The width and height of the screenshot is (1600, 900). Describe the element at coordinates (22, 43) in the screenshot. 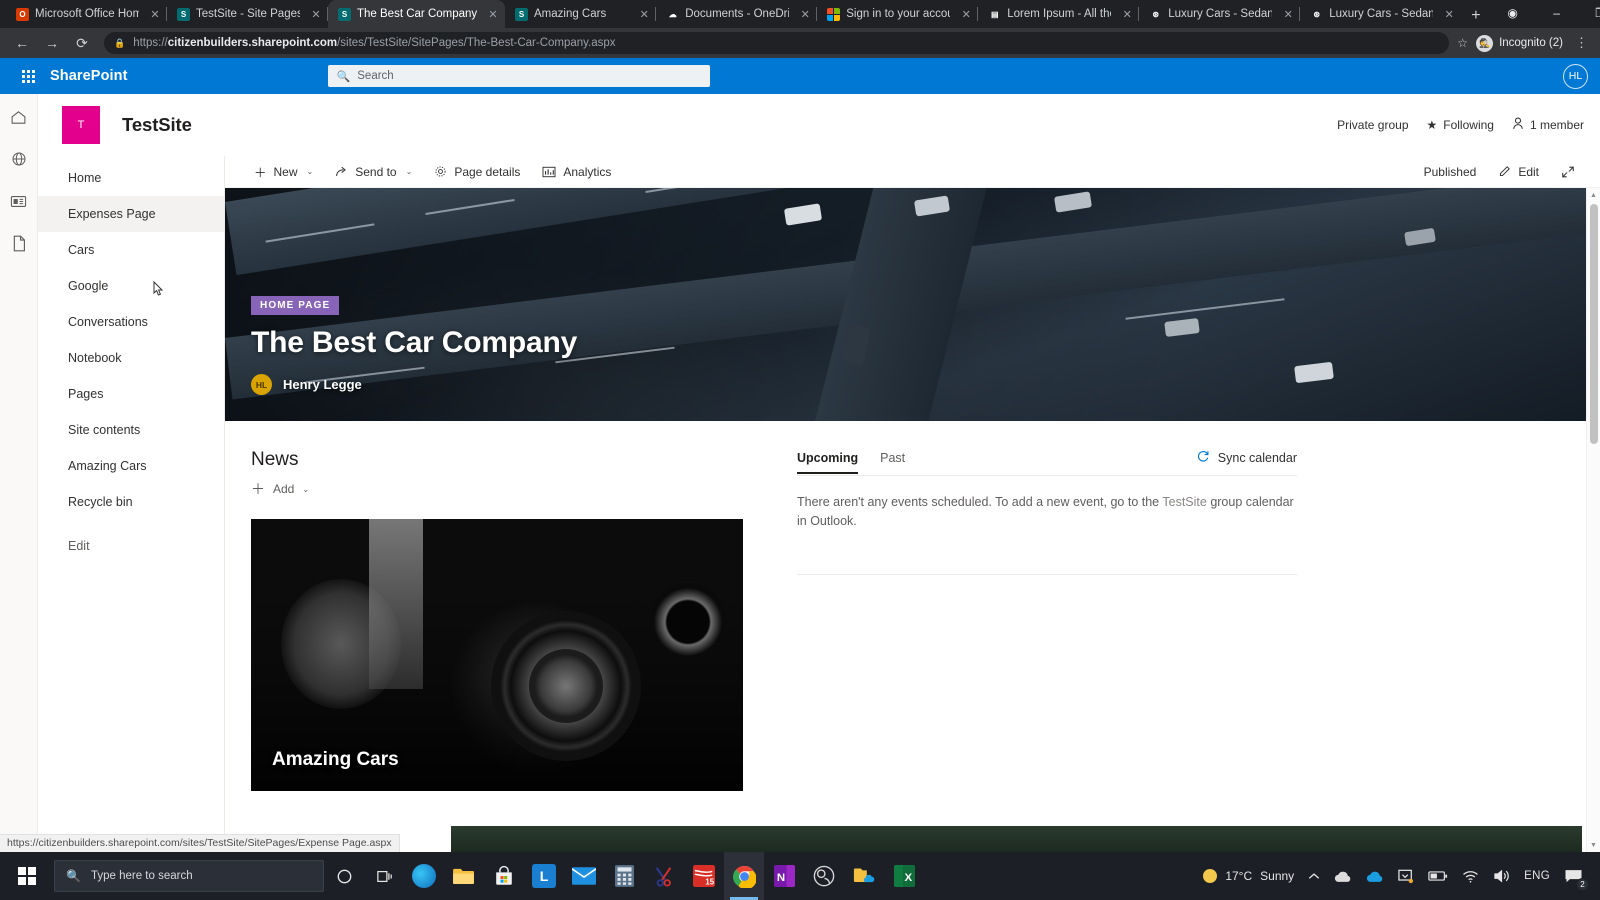

I see `back-button: ←` at that location.